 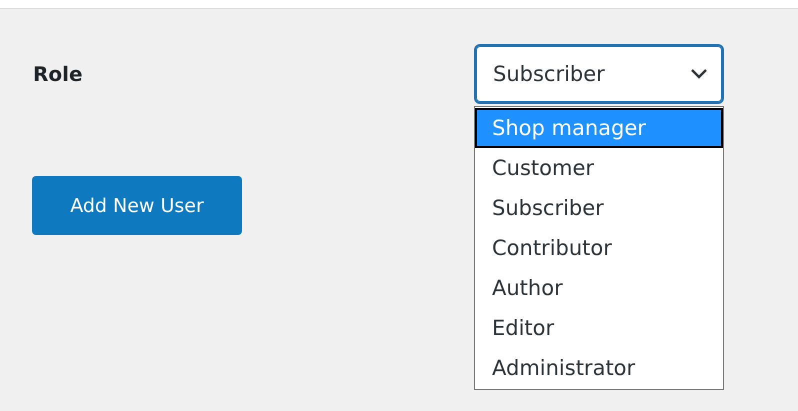 What do you see at coordinates (137, 205) in the screenshot?
I see `add-new-user-button: Add New User` at bounding box center [137, 205].